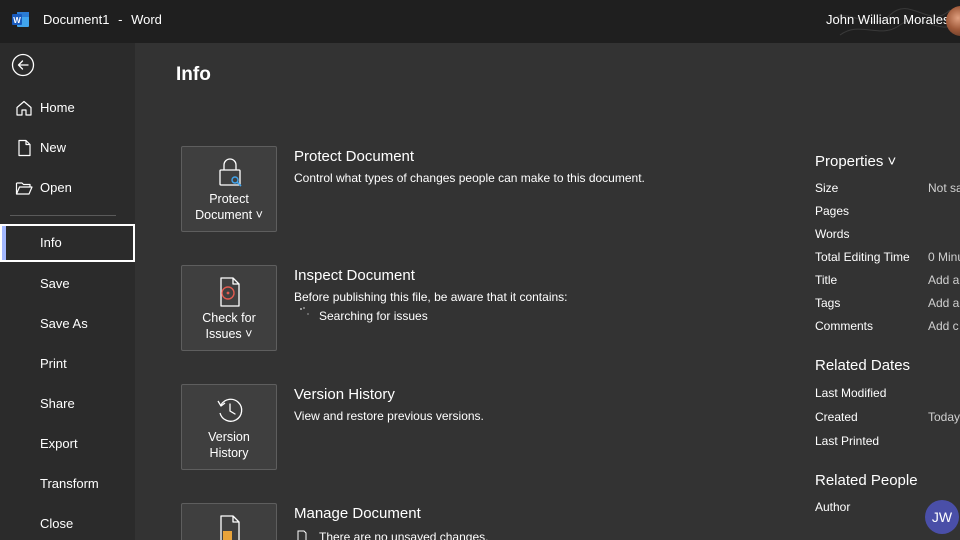 The image size is (960, 540). Describe the element at coordinates (847, 441) in the screenshot. I see `last-printed-key: Last Printed` at that location.